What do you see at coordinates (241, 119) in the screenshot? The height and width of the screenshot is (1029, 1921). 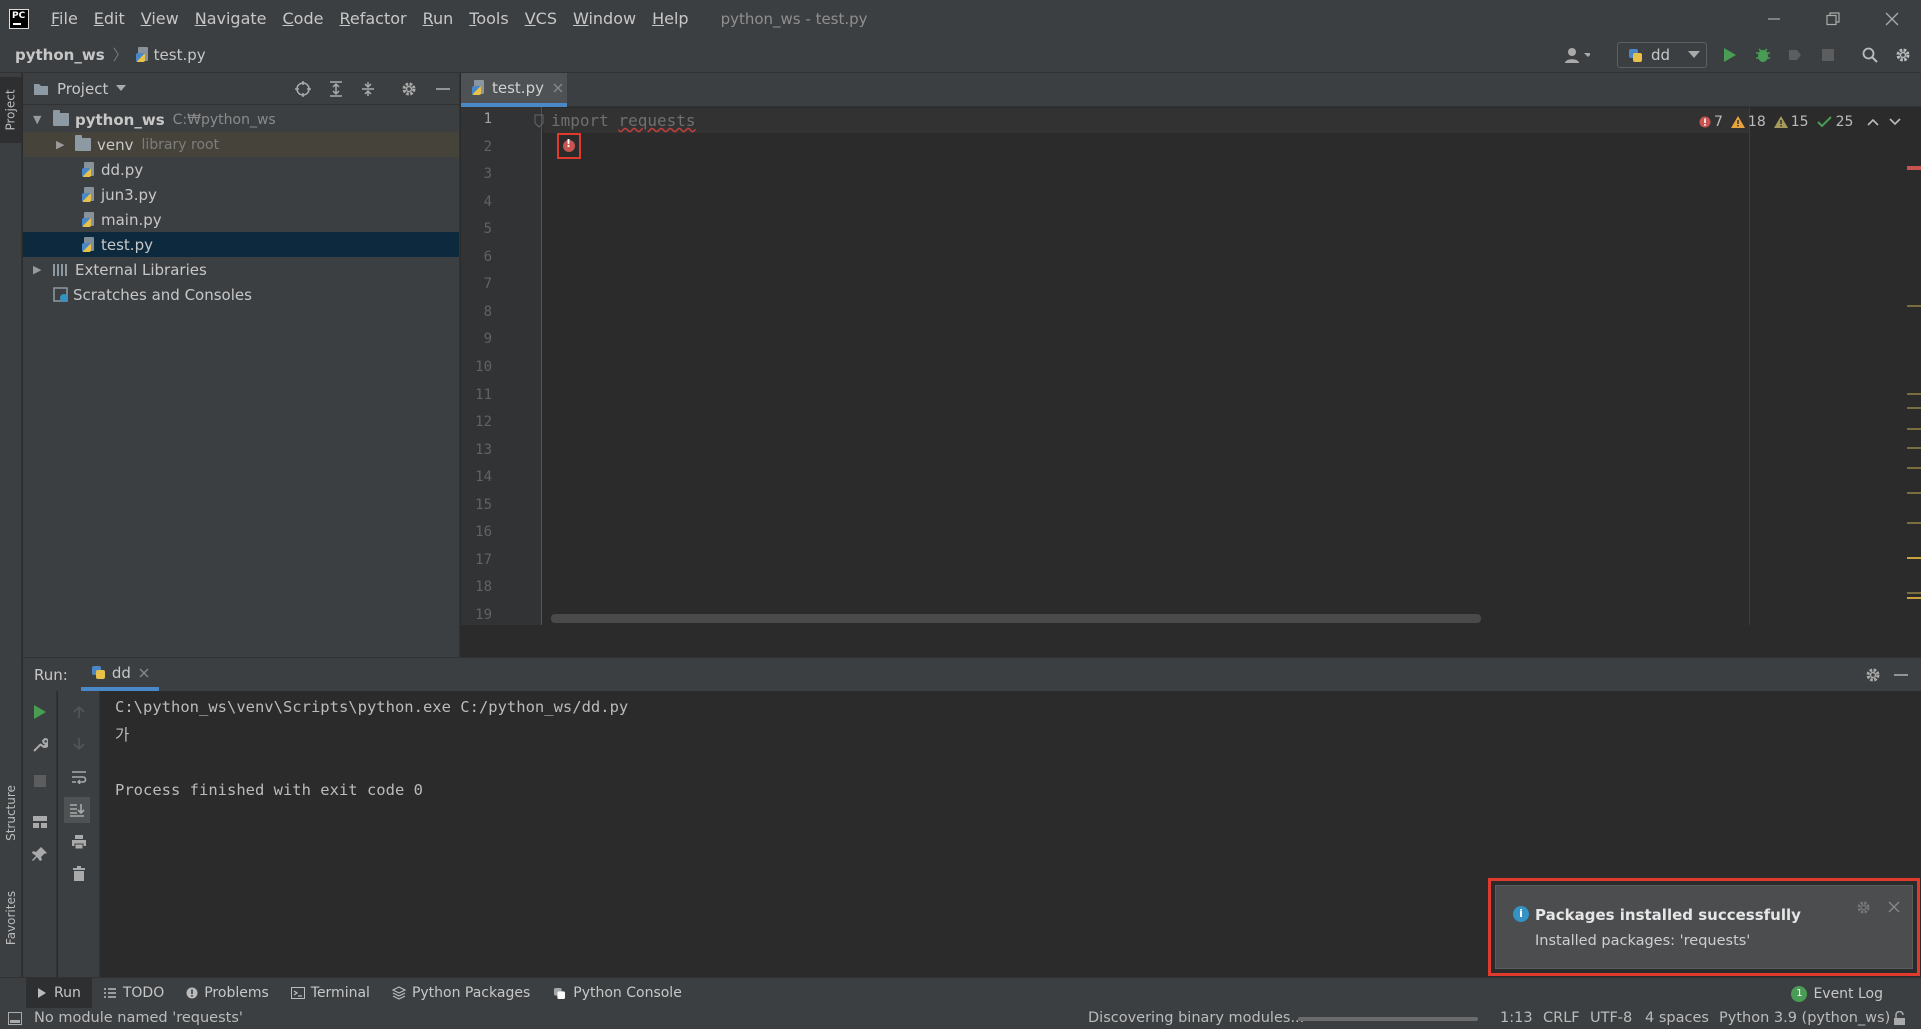 I see `tree-item-root: ▼ python_ws C:₩python_ws` at bounding box center [241, 119].